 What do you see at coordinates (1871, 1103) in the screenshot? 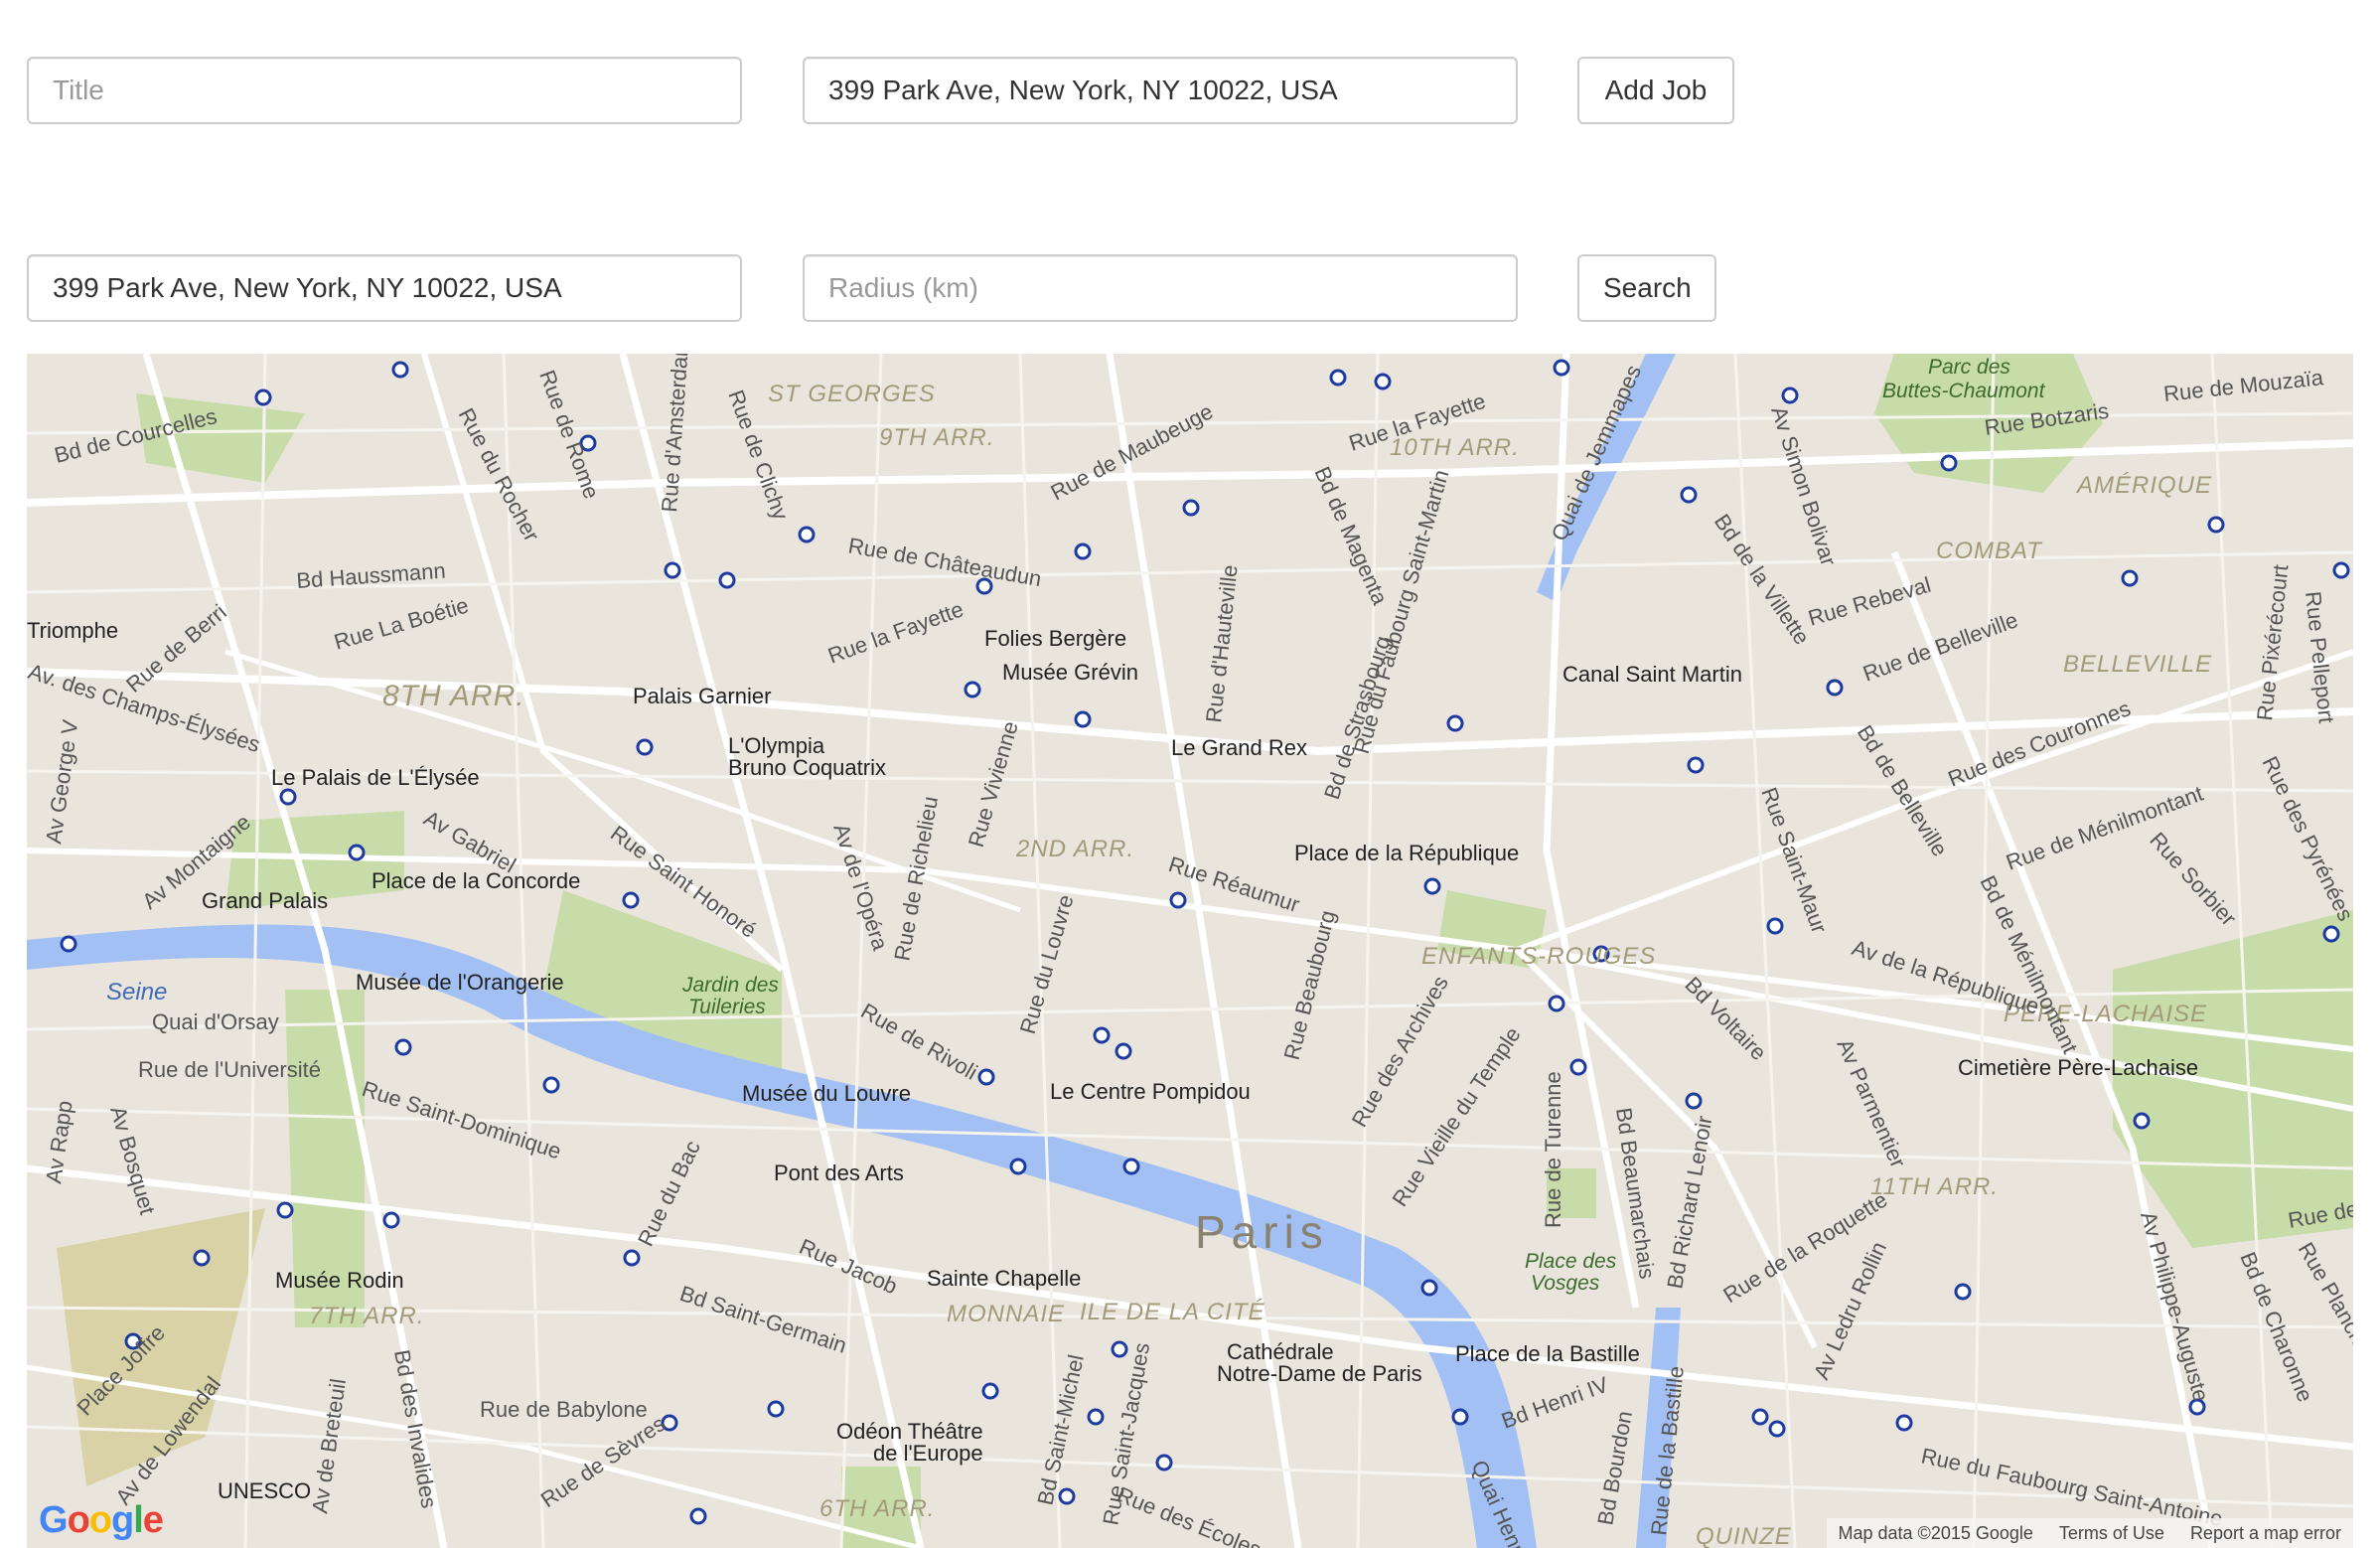
I see `street-label: Av Parmentier` at bounding box center [1871, 1103].